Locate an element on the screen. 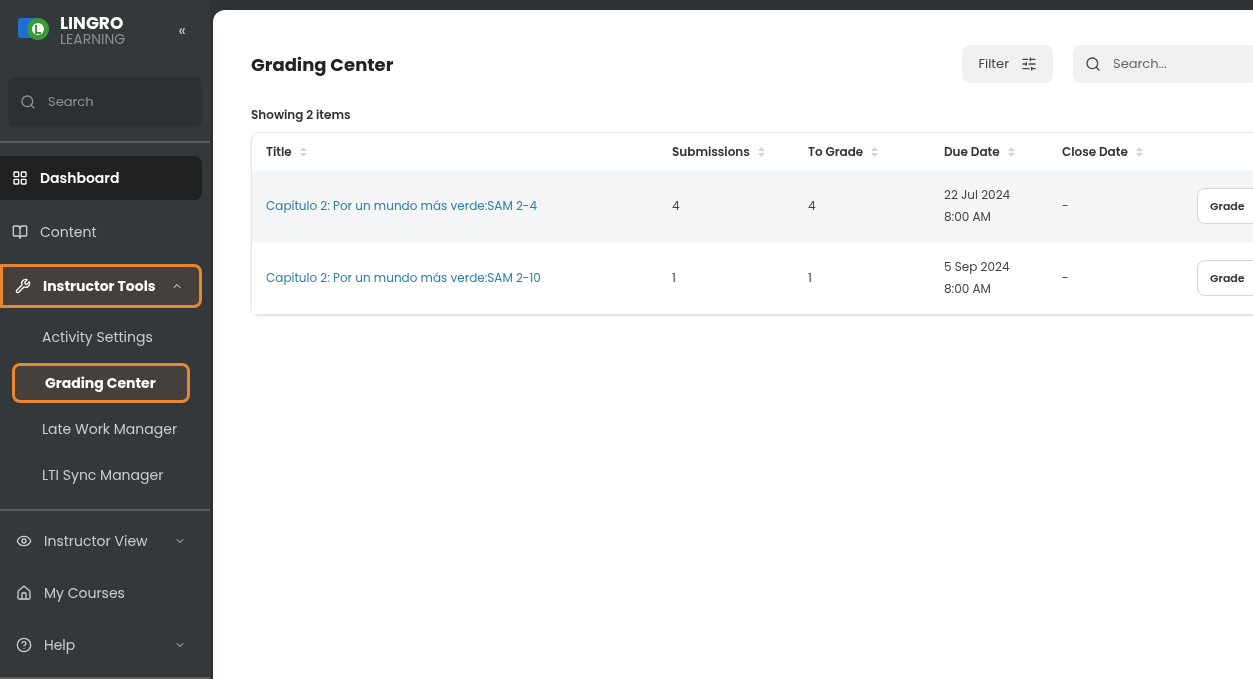  filter-button: Filter is located at coordinates (1007, 64).